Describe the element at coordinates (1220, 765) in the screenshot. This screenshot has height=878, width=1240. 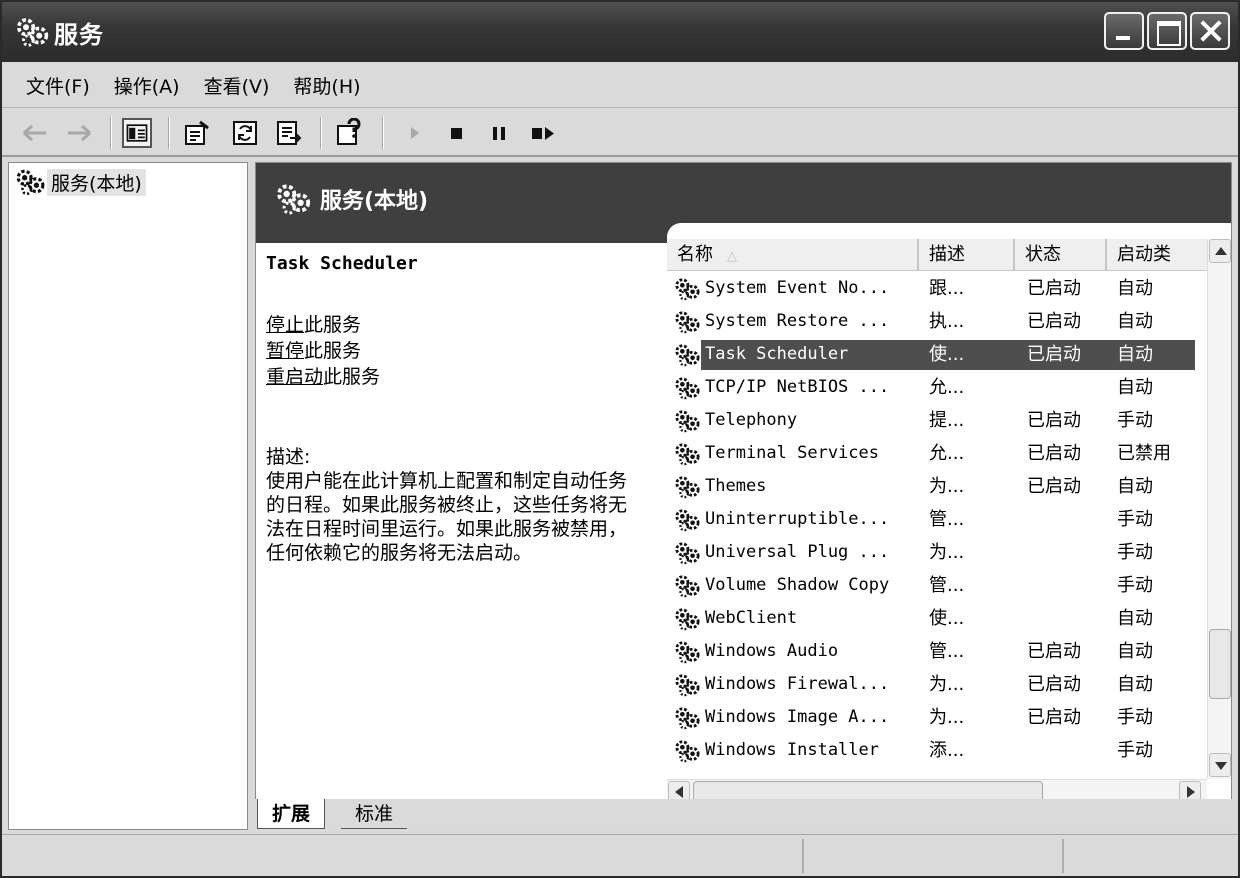
I see `scroll-down-button` at that location.